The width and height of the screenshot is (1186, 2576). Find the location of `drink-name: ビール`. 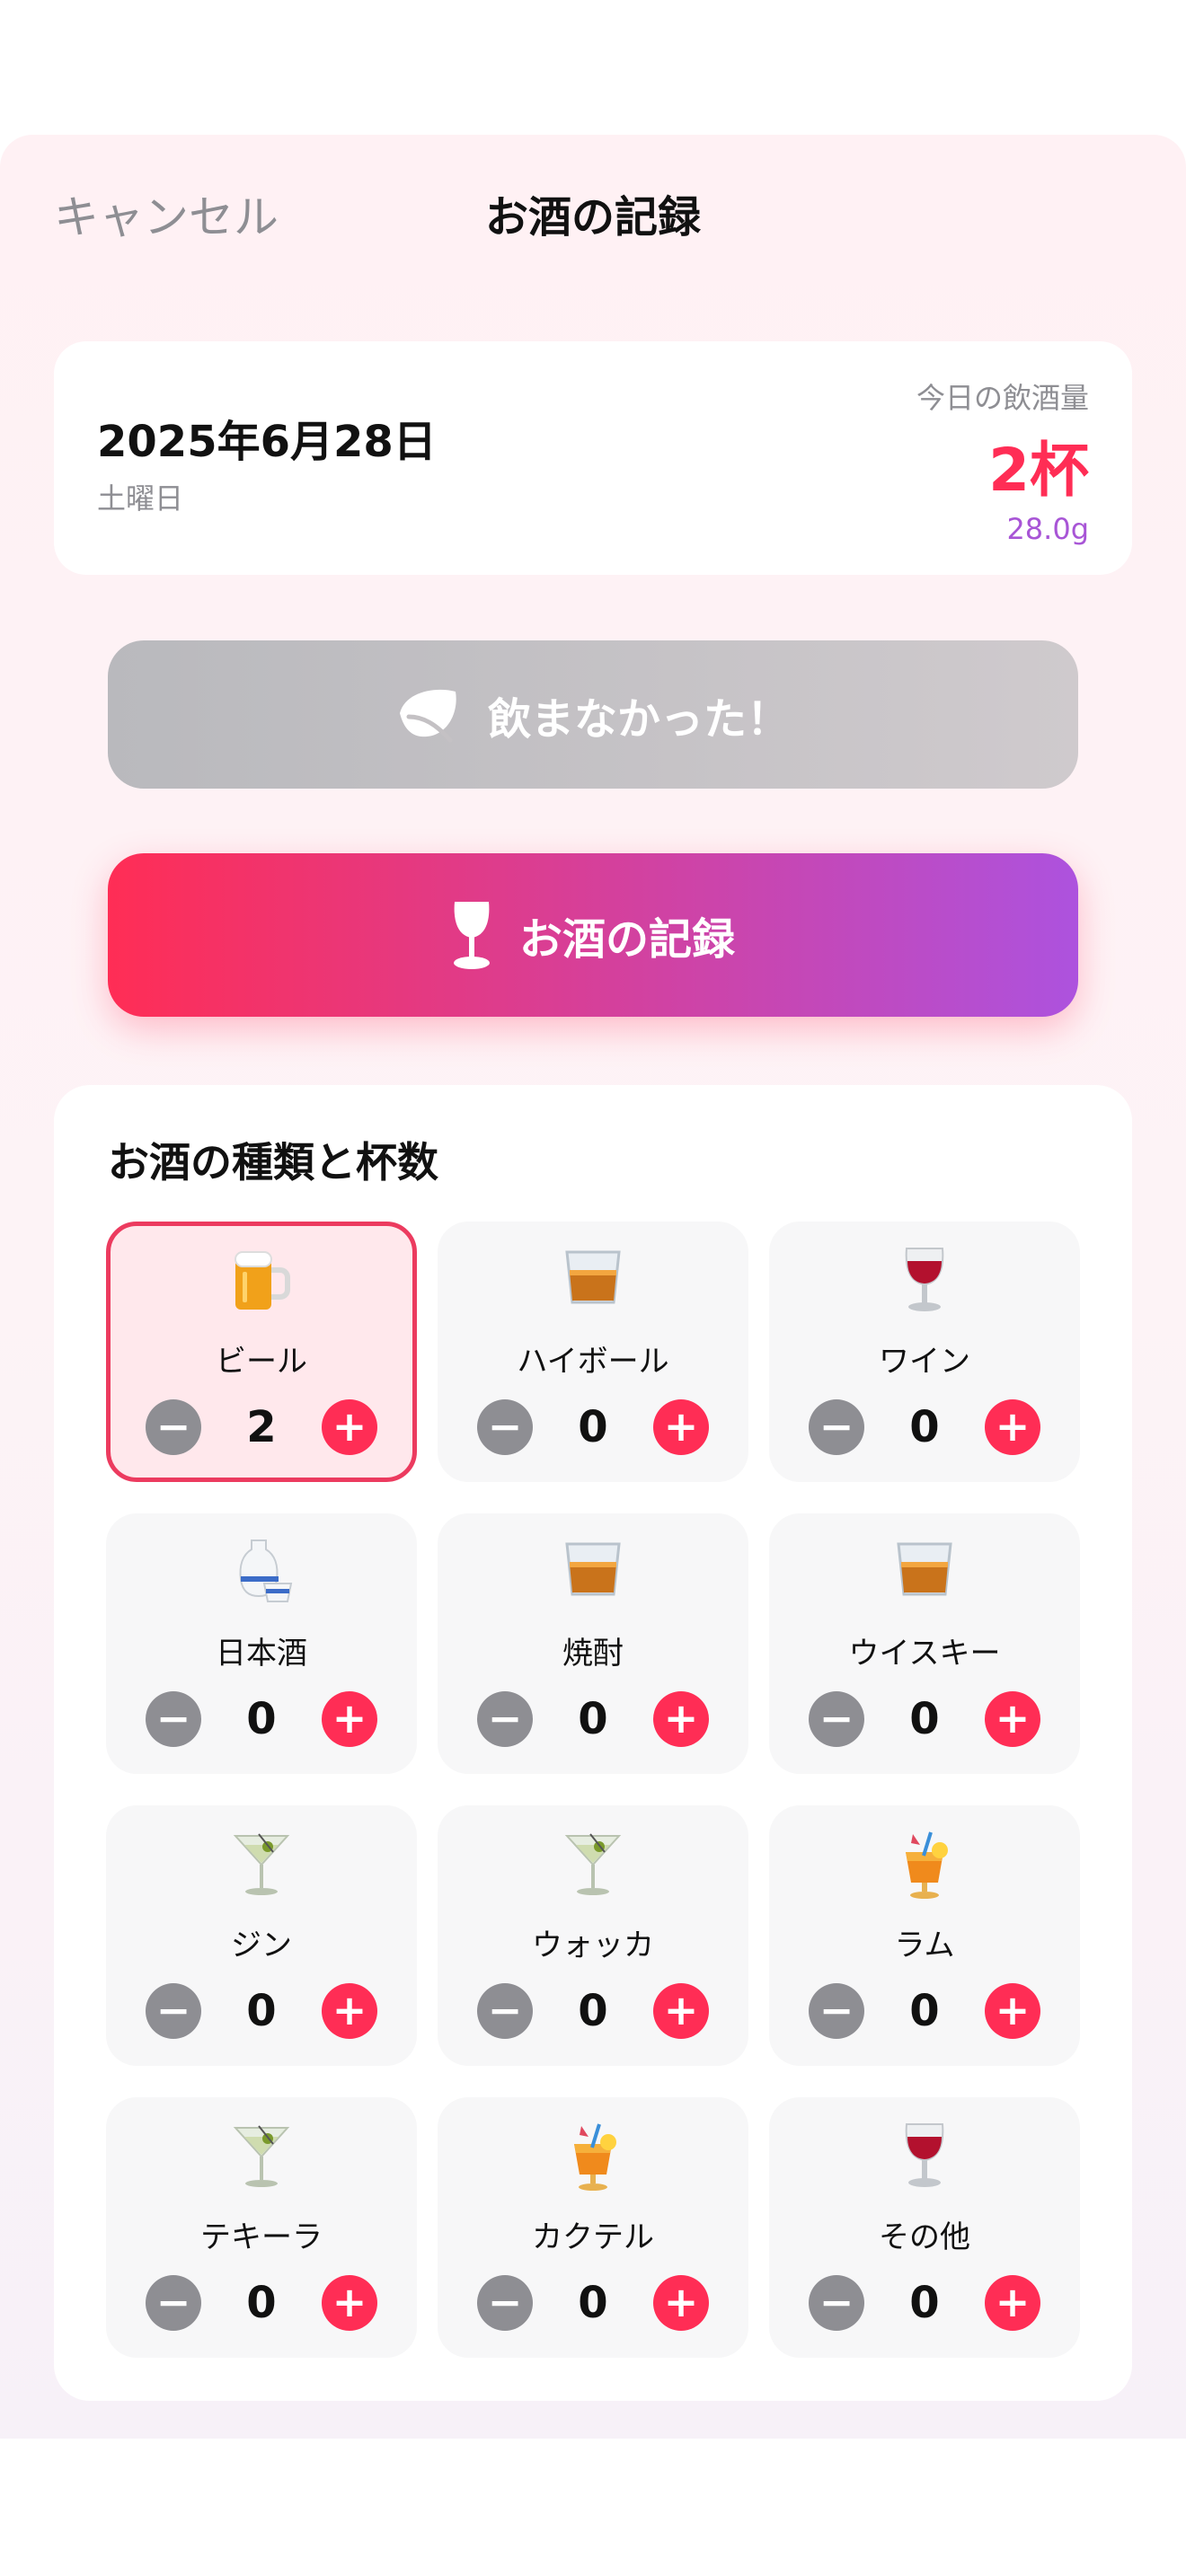

drink-name: ビール is located at coordinates (261, 1362).